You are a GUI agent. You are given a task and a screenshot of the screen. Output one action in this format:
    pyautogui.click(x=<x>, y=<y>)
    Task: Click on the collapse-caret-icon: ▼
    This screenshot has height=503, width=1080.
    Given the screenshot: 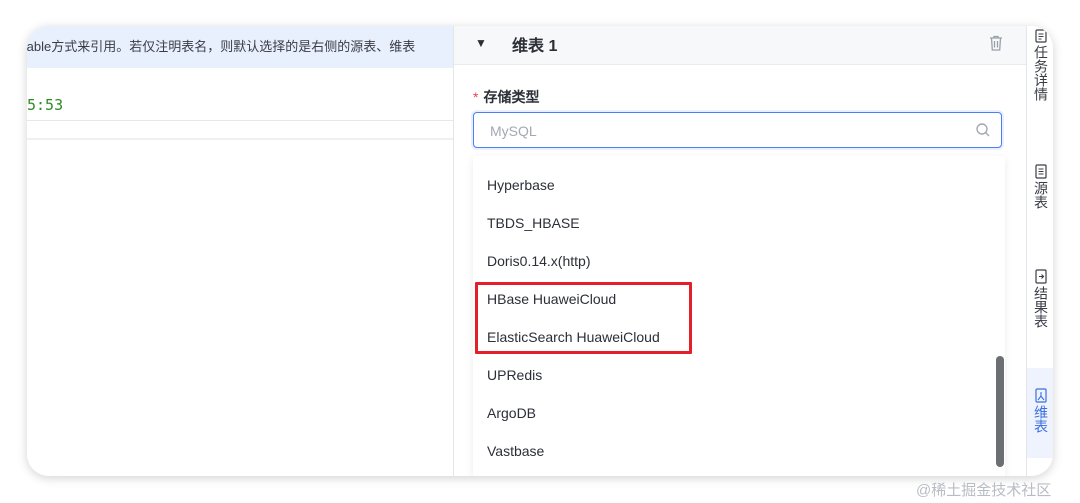 What is the action you would take?
    pyautogui.click(x=481, y=43)
    